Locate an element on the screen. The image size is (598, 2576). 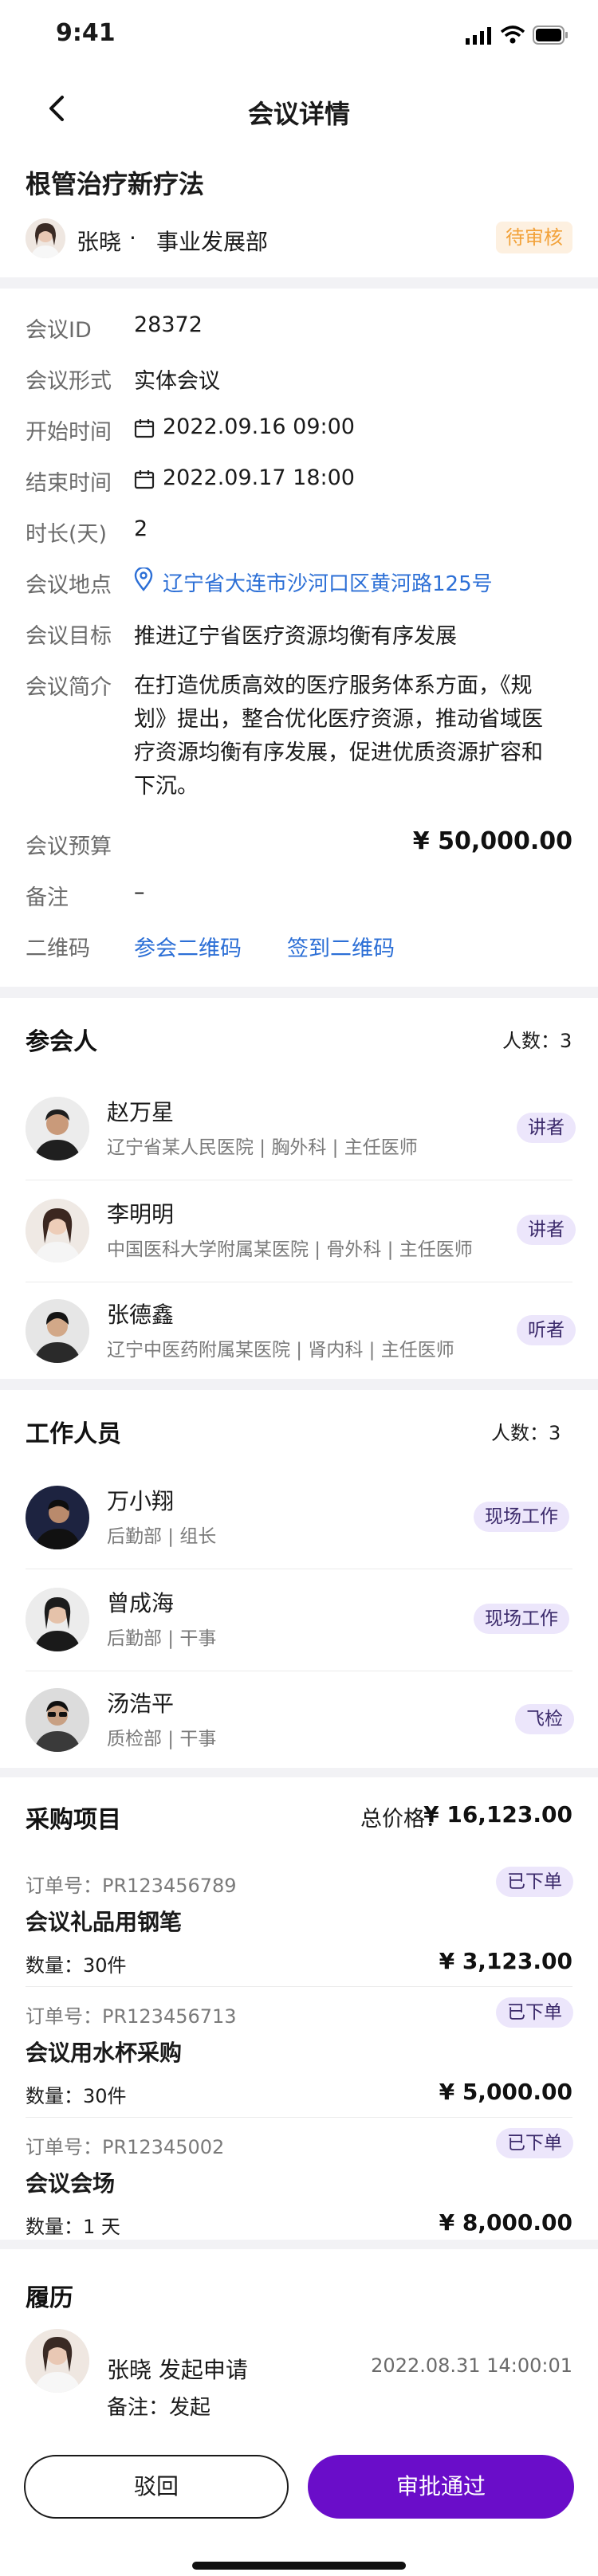
location-label: 会议地点 is located at coordinates (69, 585).